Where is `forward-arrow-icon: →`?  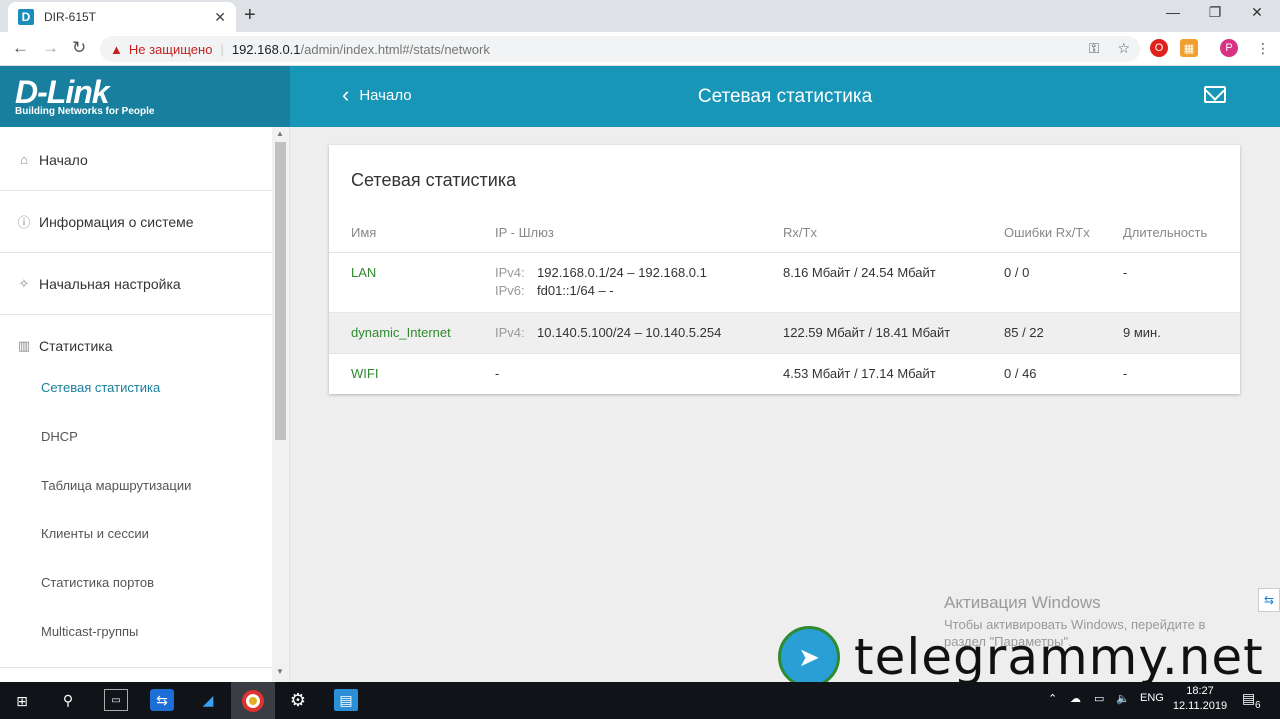
forward-arrow-icon: → is located at coordinates (50, 48).